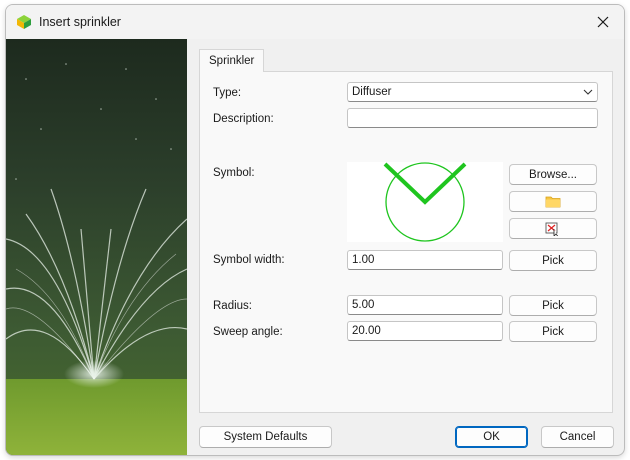 The image size is (630, 460). I want to click on ok-button: OK, so click(491, 437).